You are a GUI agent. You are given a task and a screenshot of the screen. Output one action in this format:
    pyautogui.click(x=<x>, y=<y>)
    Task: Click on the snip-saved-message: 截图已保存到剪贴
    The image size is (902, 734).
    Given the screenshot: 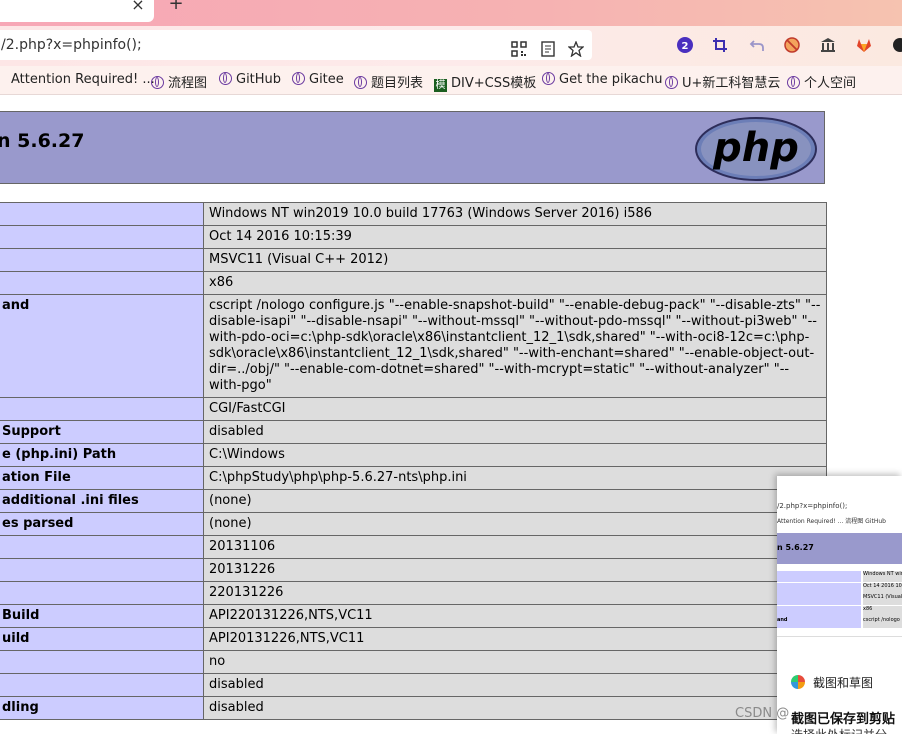 What is the action you would take?
    pyautogui.click(x=843, y=719)
    